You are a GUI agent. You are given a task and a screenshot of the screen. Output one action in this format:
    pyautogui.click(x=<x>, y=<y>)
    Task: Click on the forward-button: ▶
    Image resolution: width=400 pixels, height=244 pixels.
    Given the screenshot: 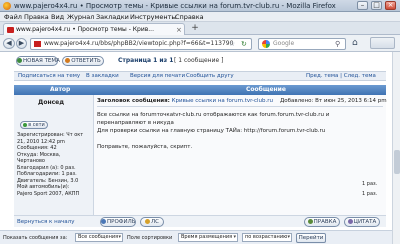 What is the action you would take?
    pyautogui.click(x=21, y=43)
    